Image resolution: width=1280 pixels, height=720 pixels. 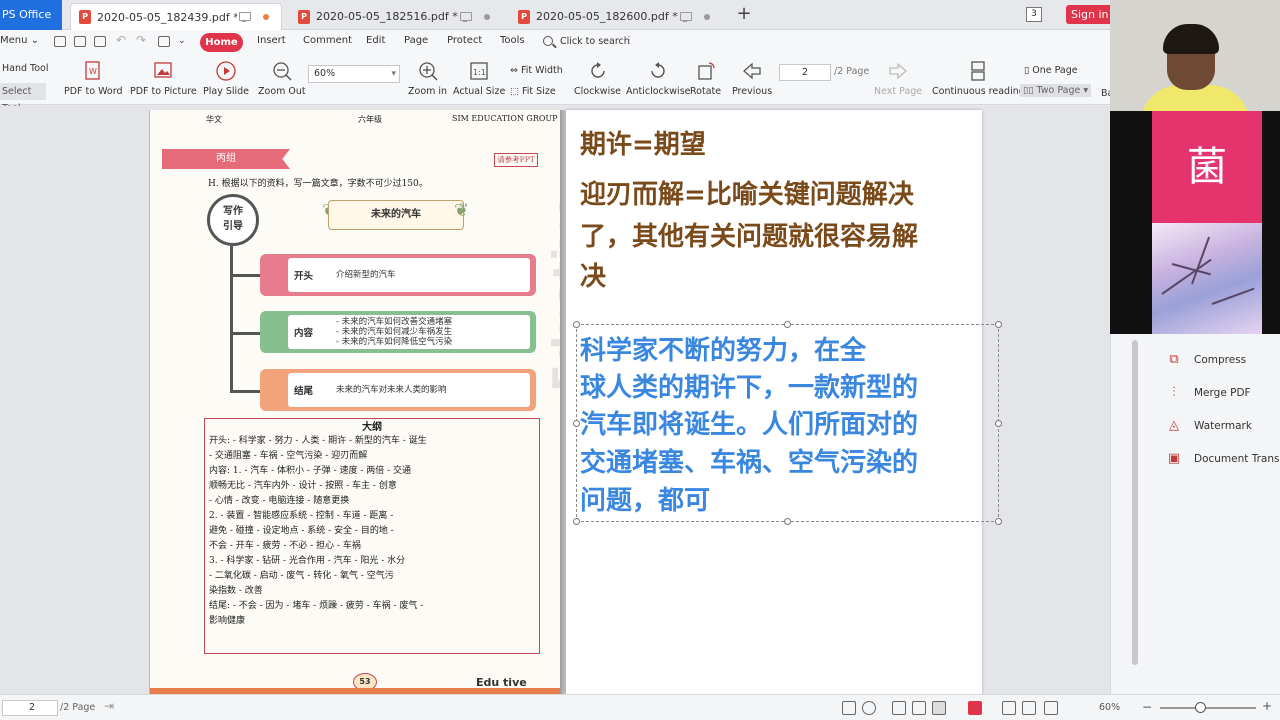 I want to click on doc-tab-1: P 2020-05-05_182439.pdf *, so click(x=176, y=16).